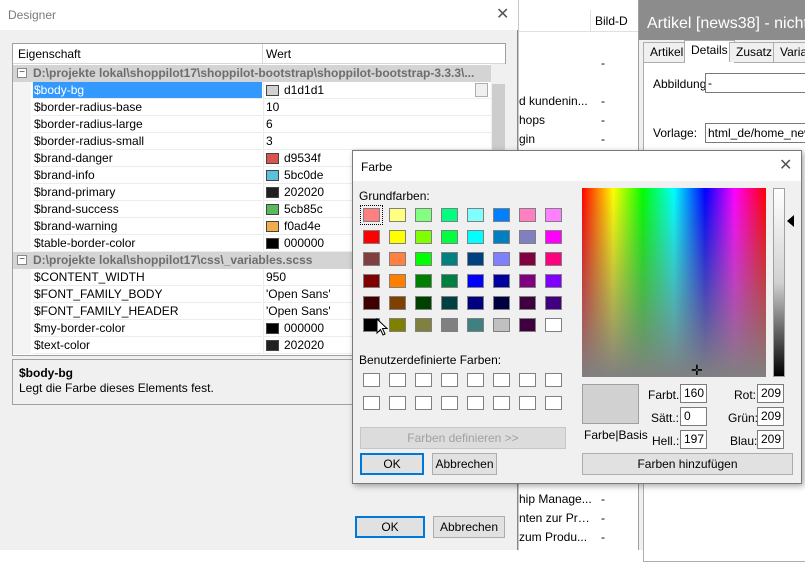 This screenshot has width=805, height=562. Describe the element at coordinates (697, 370) in the screenshot. I see `crosshair-icon: ✛` at that location.